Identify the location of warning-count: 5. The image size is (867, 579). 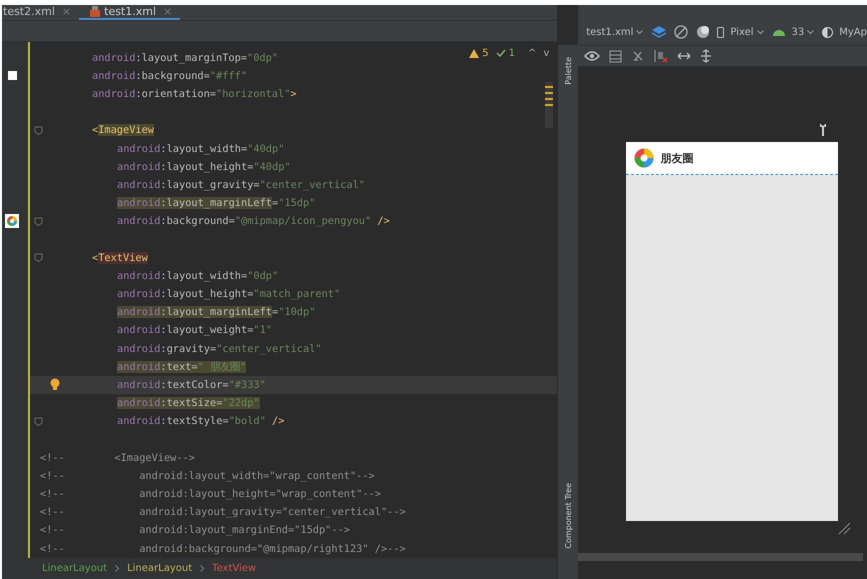
(485, 54).